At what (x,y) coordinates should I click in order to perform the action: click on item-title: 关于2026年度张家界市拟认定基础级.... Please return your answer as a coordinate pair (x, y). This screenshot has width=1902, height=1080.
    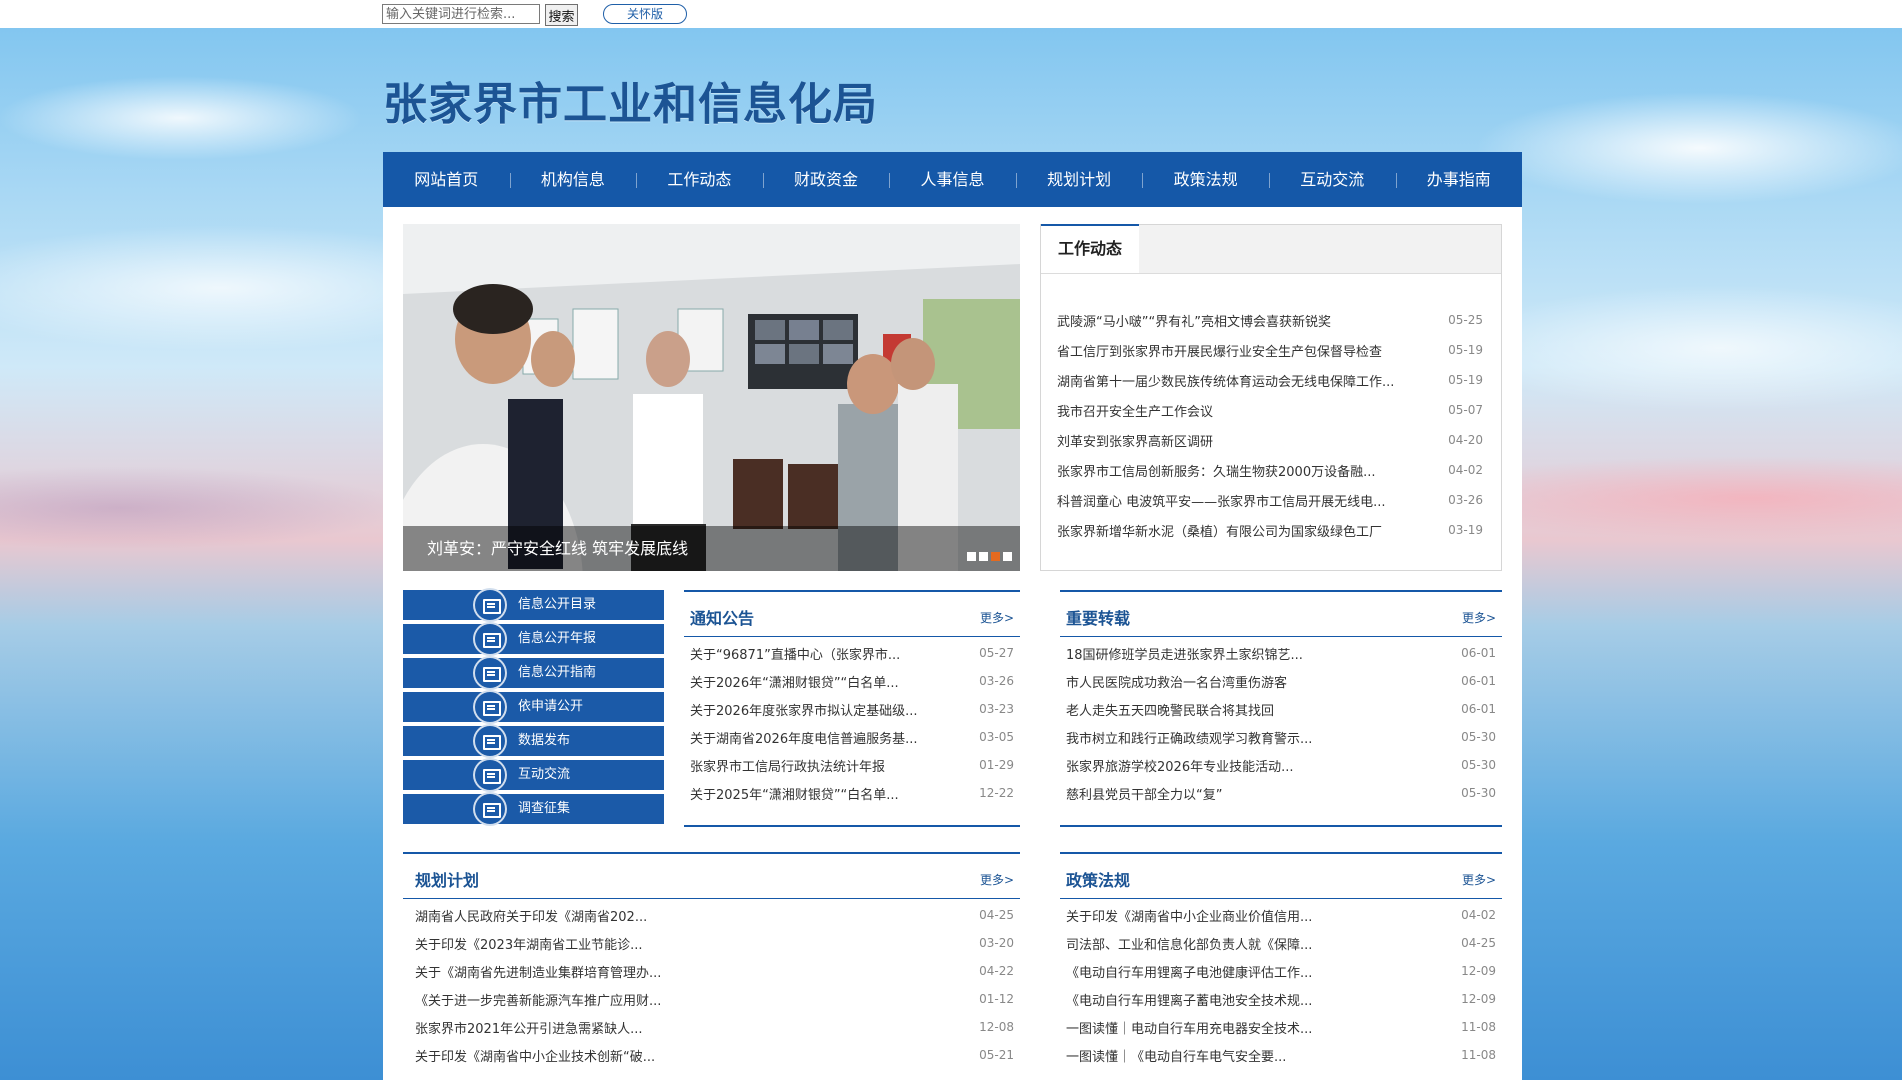
    Looking at the image, I should click on (803, 709).